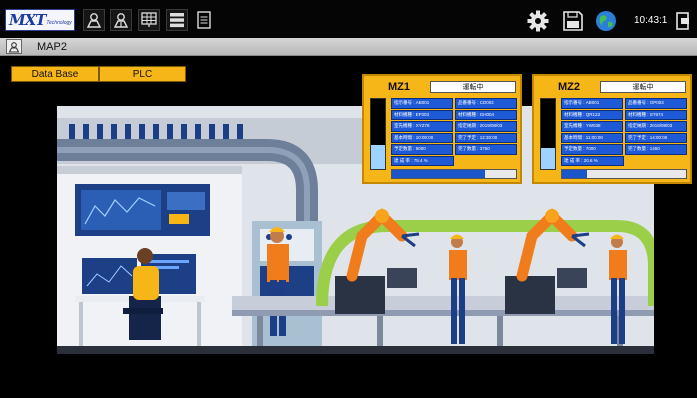  What do you see at coordinates (656, 149) in the screenshot?
I see `info-cell: 完了数量 : 1450` at bounding box center [656, 149].